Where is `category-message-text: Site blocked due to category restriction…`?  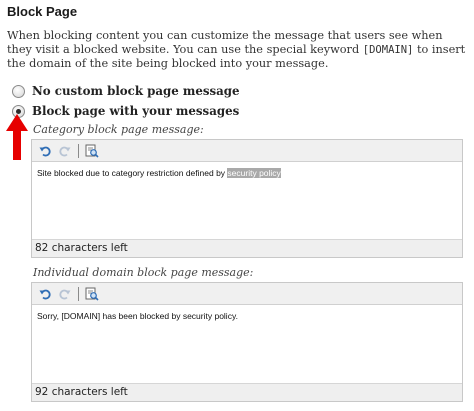 category-message-text: Site blocked due to category restriction… is located at coordinates (132, 173).